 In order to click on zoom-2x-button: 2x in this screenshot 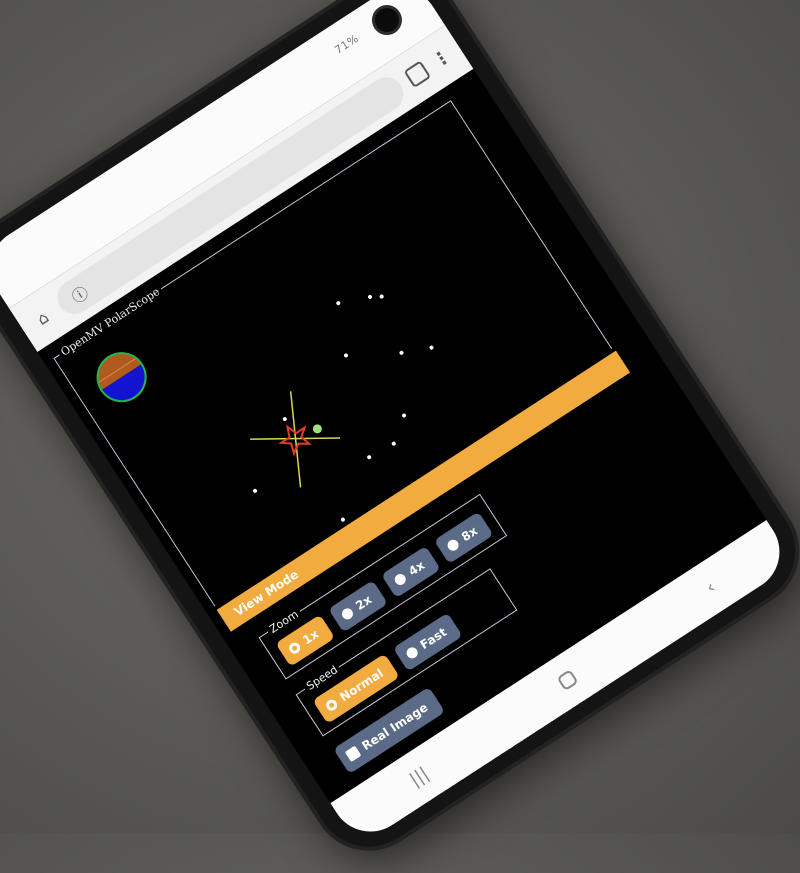, I will do `click(358, 606)`.